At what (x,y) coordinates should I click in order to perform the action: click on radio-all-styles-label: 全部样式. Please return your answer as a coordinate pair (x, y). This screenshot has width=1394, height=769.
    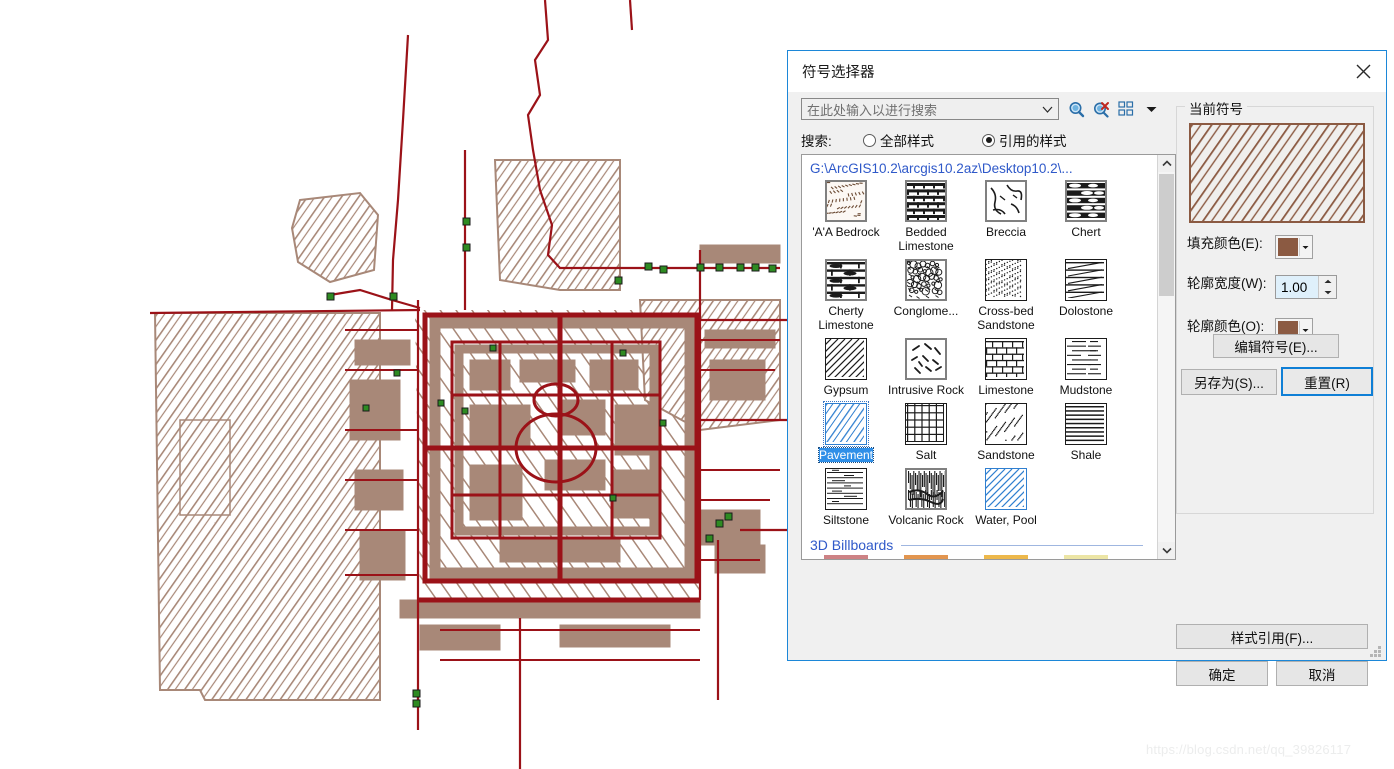
    Looking at the image, I should click on (907, 141).